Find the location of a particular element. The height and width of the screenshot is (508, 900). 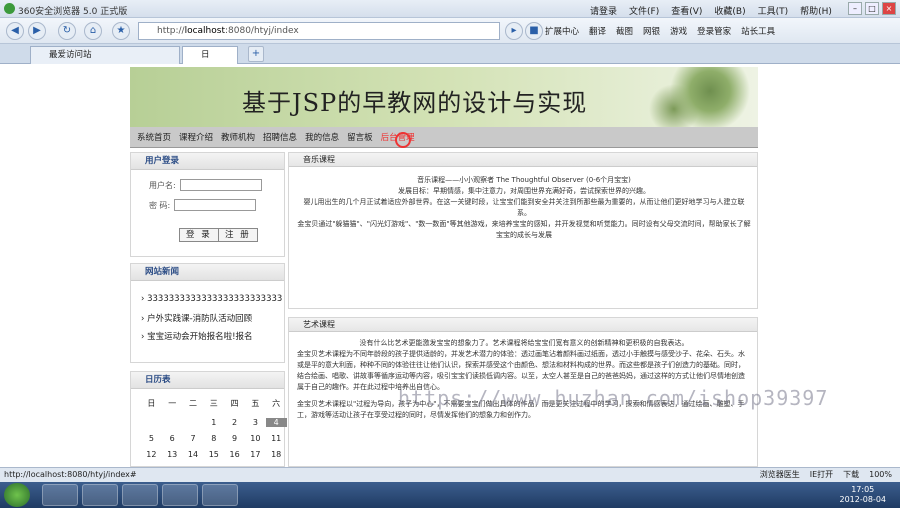

minimize-icon: – is located at coordinates (855, 8).